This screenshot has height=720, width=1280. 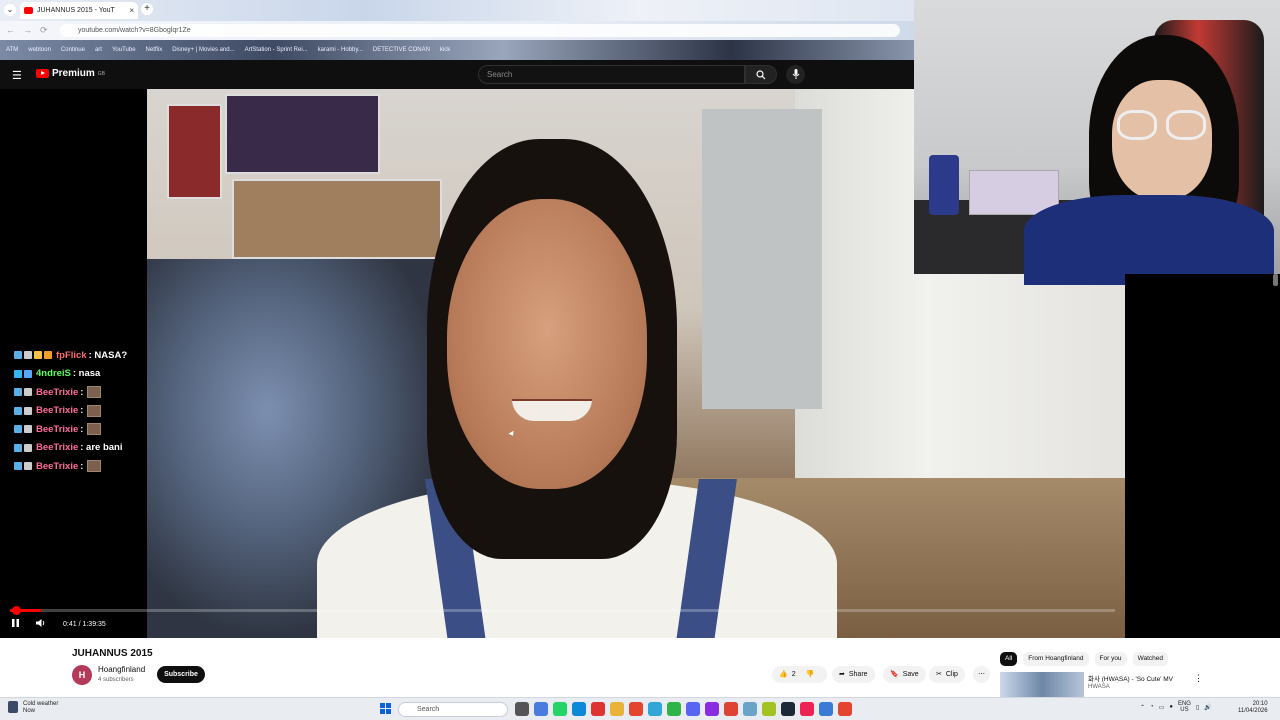 What do you see at coordinates (1042, 684) in the screenshot?
I see `recommended-thumbnail` at bounding box center [1042, 684].